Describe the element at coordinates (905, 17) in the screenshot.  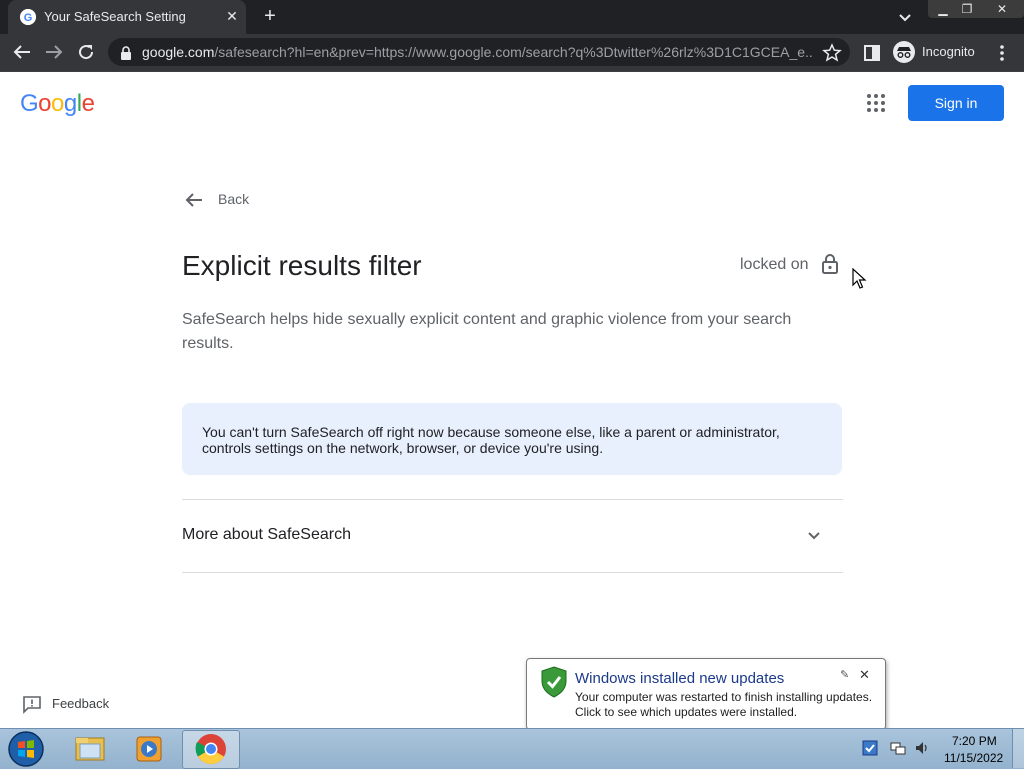
I see `tab-search-chevron-icon` at that location.